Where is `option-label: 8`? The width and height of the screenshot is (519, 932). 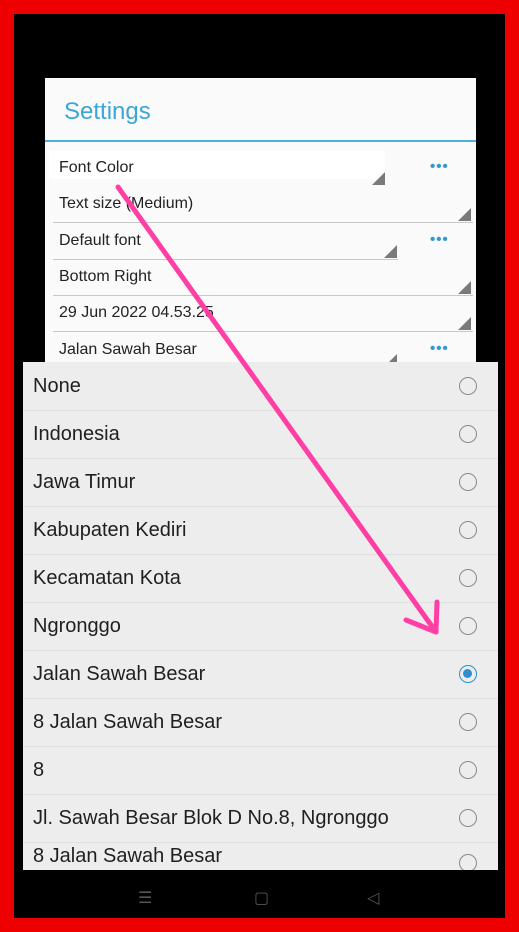
option-label: 8 is located at coordinates (39, 770).